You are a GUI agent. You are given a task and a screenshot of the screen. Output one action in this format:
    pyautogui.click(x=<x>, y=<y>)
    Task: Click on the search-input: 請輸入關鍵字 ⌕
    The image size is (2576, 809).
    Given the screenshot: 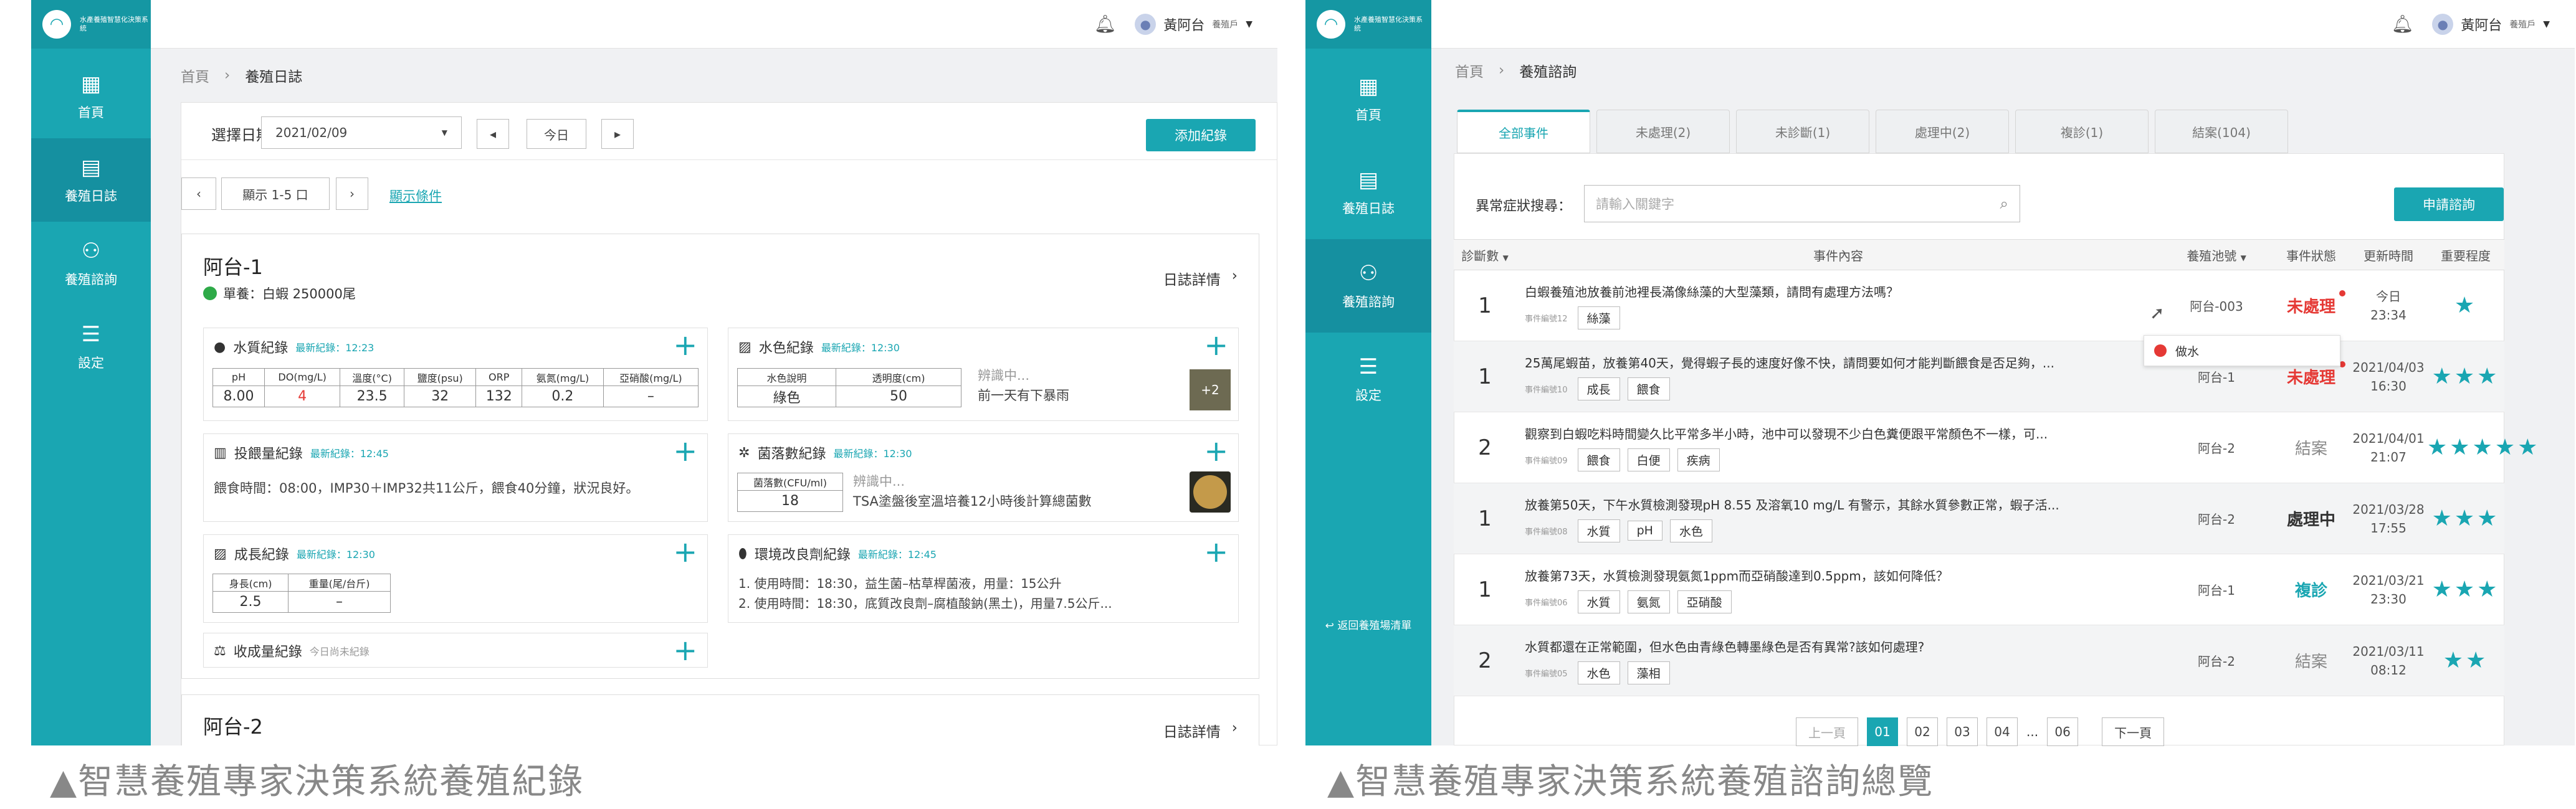 What is the action you would take?
    pyautogui.click(x=1802, y=204)
    